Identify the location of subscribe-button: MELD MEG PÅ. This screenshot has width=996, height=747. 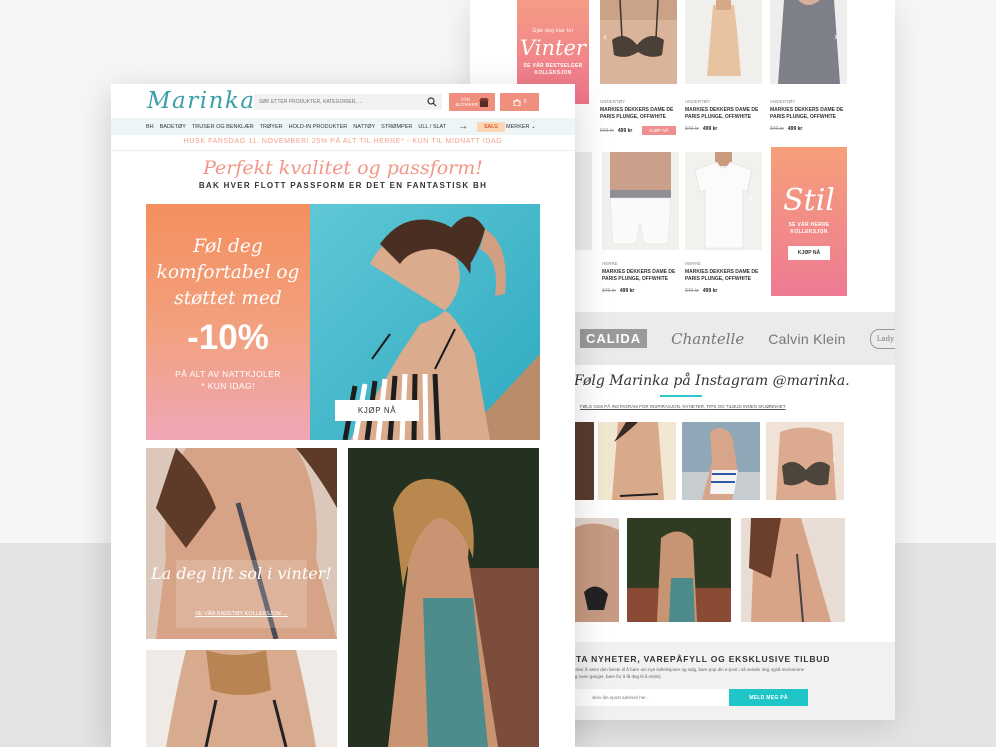
(768, 697).